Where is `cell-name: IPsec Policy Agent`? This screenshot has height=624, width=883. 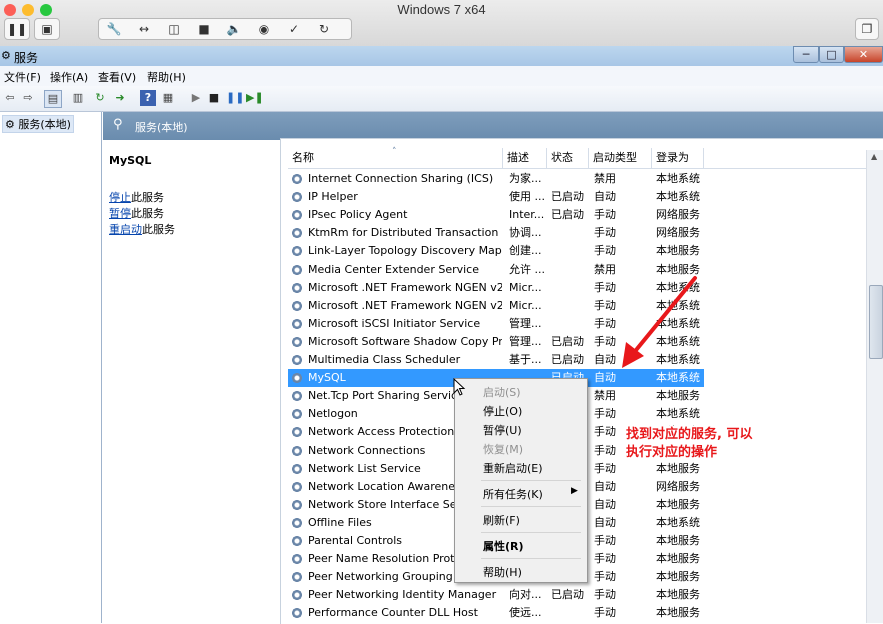
cell-name: IPsec Policy Agent is located at coordinates (358, 215).